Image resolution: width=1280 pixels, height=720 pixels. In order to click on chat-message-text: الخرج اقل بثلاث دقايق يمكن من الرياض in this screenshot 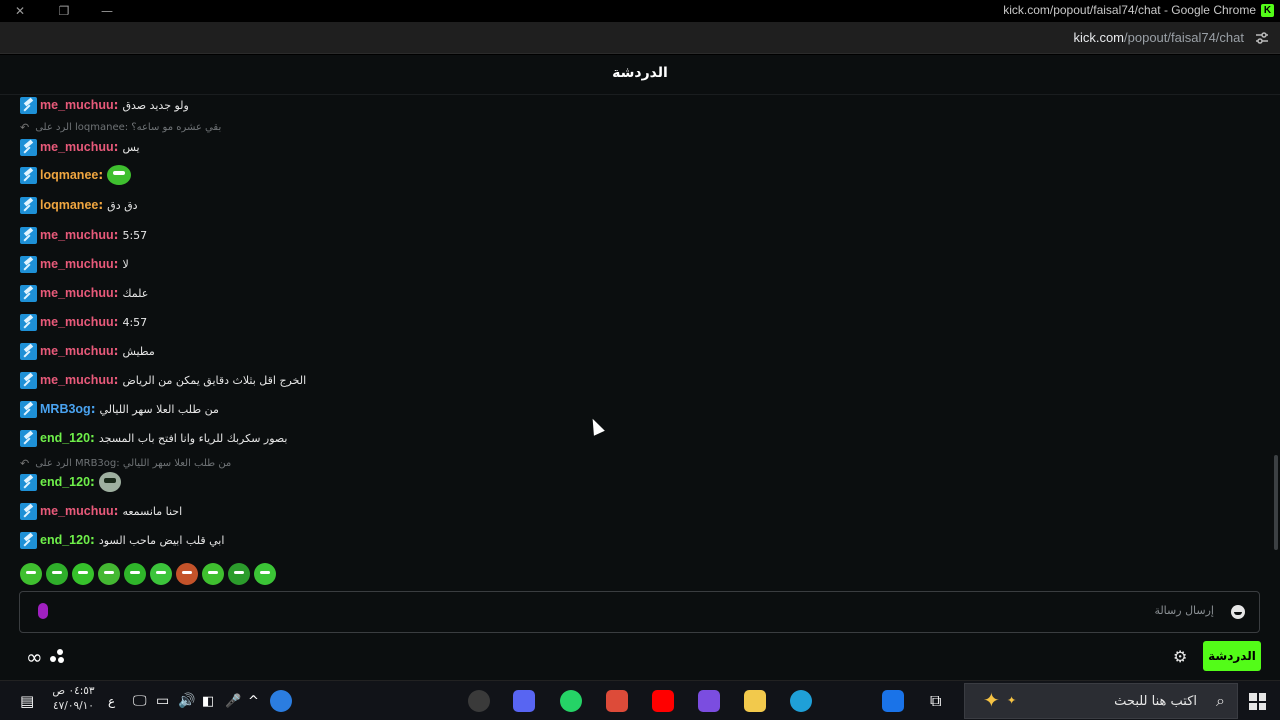, I will do `click(214, 380)`.